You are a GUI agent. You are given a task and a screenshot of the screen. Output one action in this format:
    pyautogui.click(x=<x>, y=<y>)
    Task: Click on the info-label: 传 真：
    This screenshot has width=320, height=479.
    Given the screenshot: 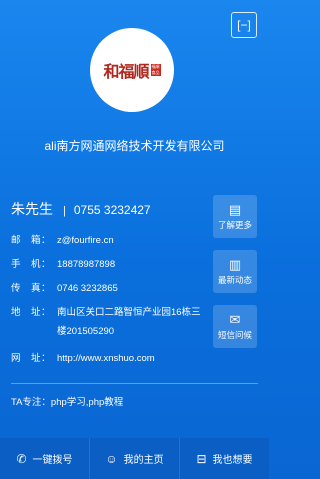 What is the action you would take?
    pyautogui.click(x=31, y=288)
    